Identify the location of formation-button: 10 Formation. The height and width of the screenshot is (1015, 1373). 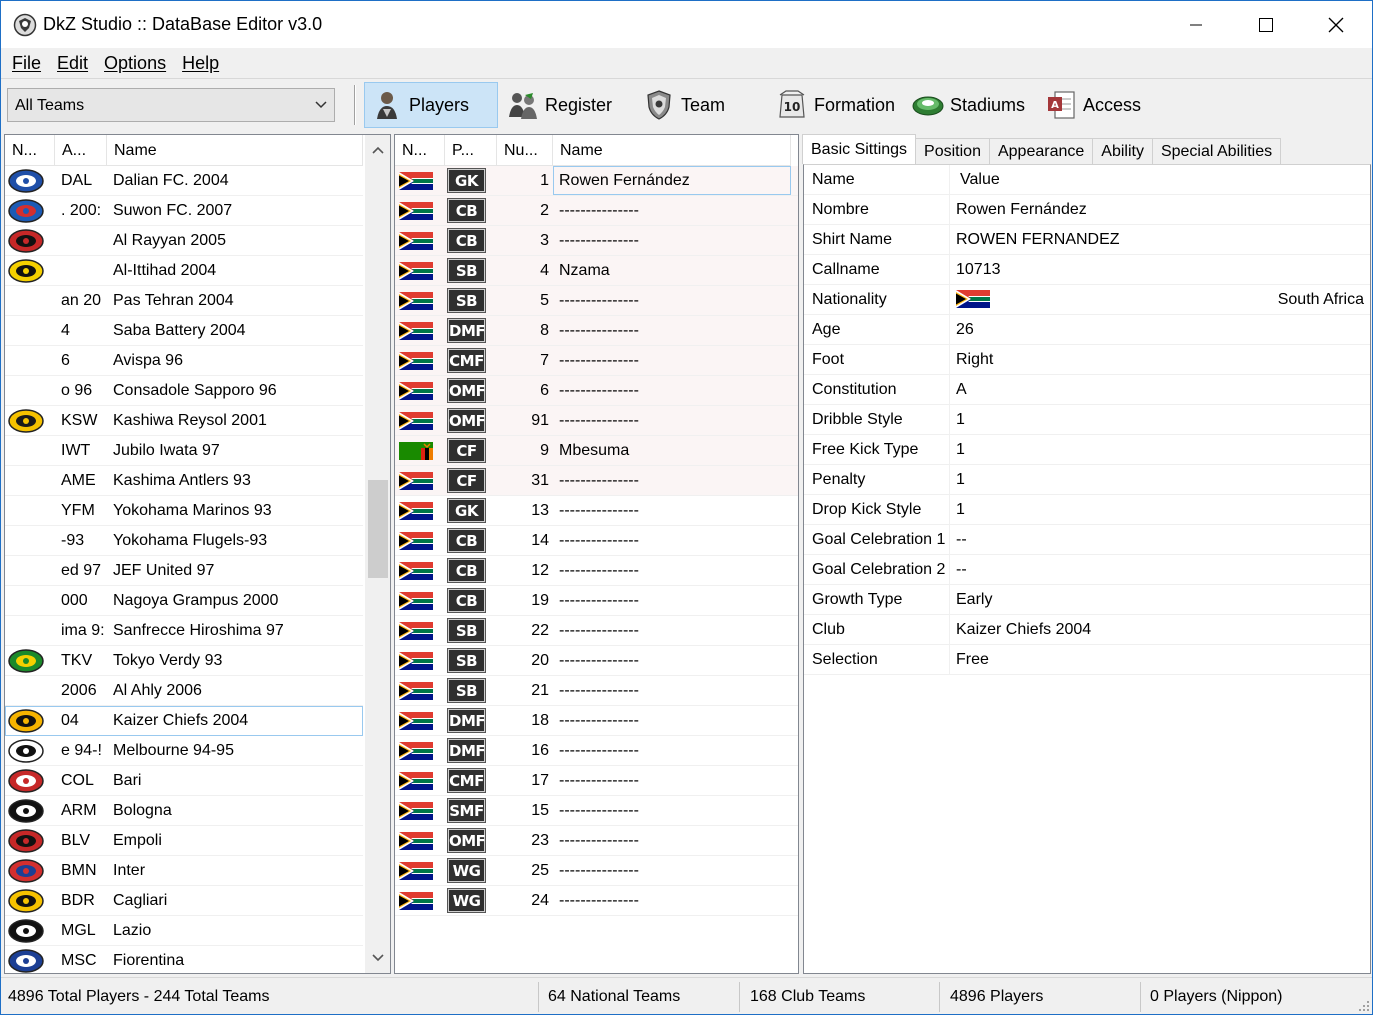
(832, 105).